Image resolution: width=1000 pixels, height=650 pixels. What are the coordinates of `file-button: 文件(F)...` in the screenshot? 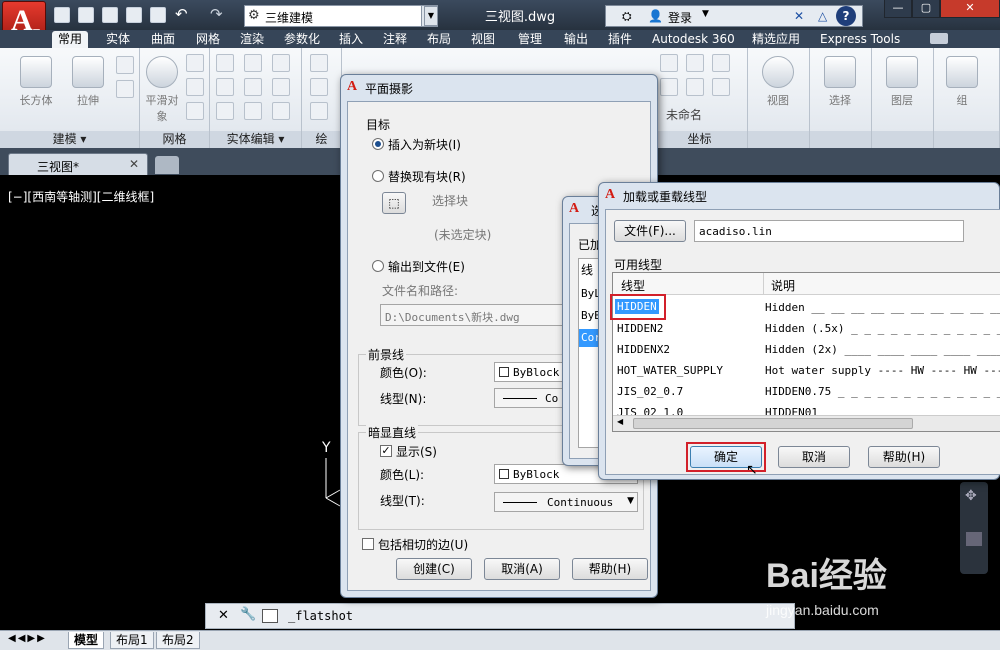 It's located at (650, 231).